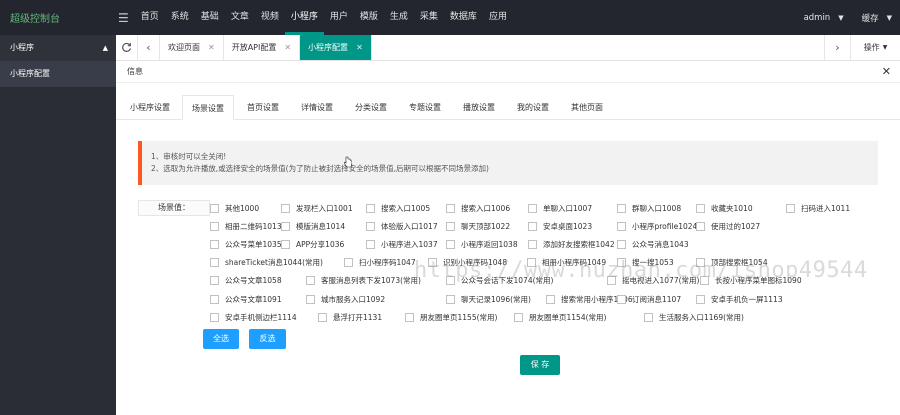 Image resolution: width=900 pixels, height=415 pixels. I want to click on scene-checkbox: 公众号消息1043, so click(653, 244).